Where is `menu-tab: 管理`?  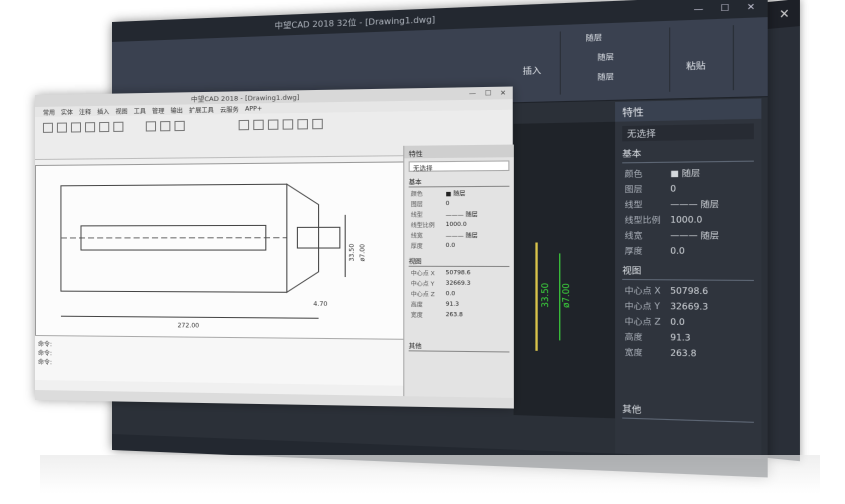 menu-tab: 管理 is located at coordinates (158, 109).